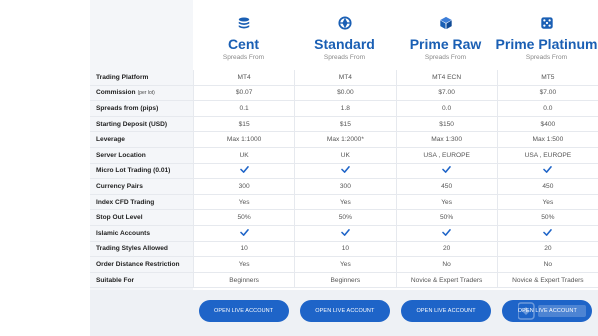  Describe the element at coordinates (547, 264) in the screenshot. I see `cell-prime-platinum: No` at that location.